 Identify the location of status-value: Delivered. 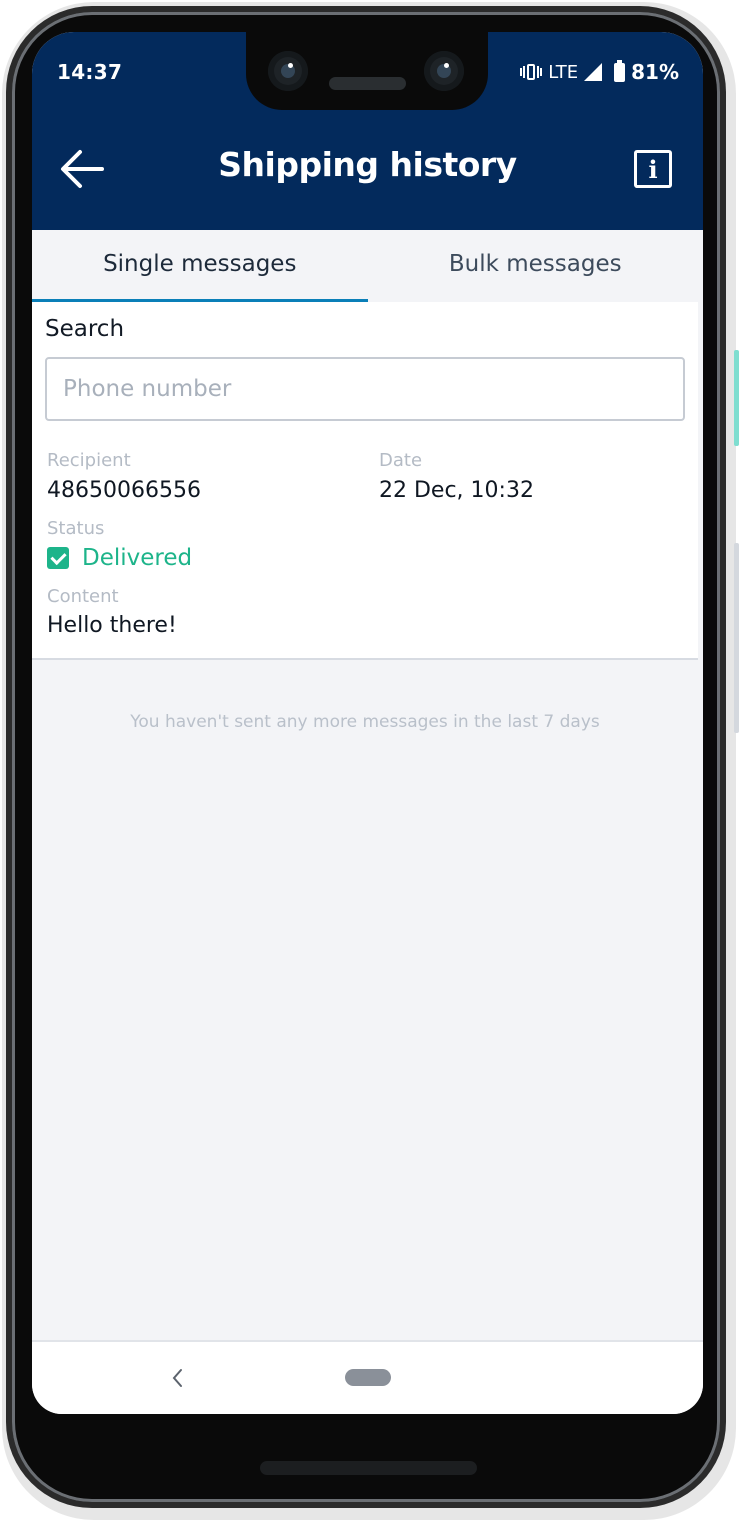
(137, 558).